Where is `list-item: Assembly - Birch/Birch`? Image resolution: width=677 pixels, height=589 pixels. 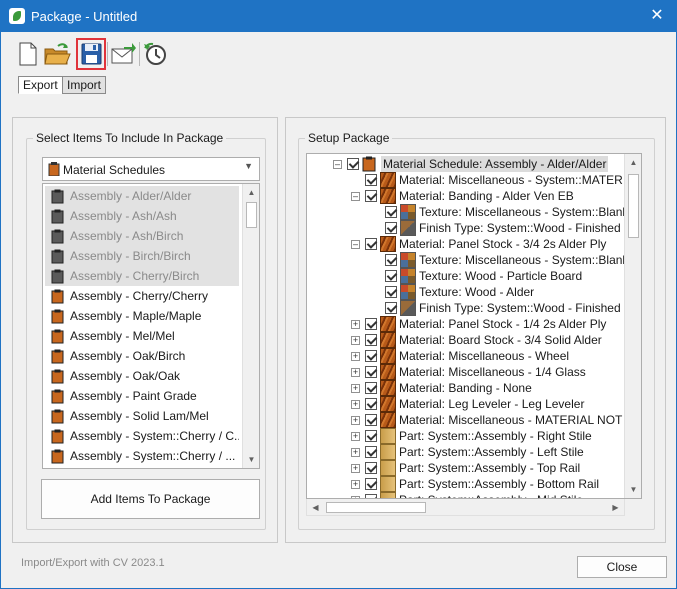 list-item: Assembly - Birch/Birch is located at coordinates (142, 256).